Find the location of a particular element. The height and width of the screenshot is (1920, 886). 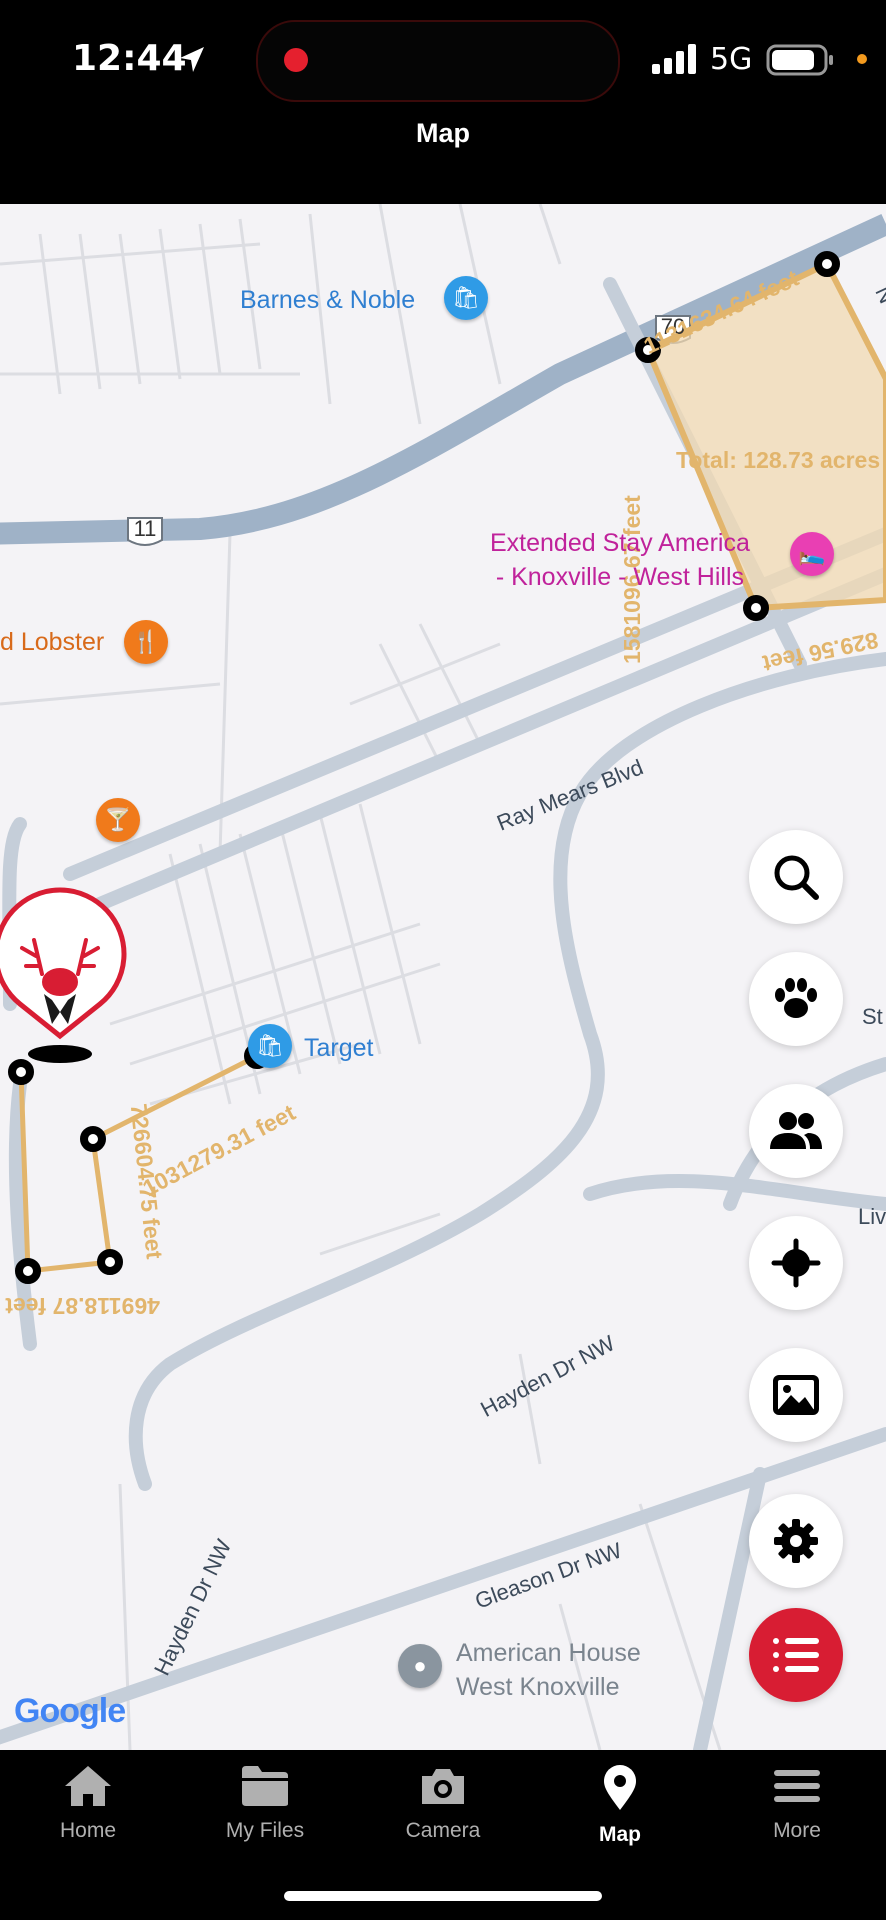

tab-my-files: My Files is located at coordinates (265, 1803).